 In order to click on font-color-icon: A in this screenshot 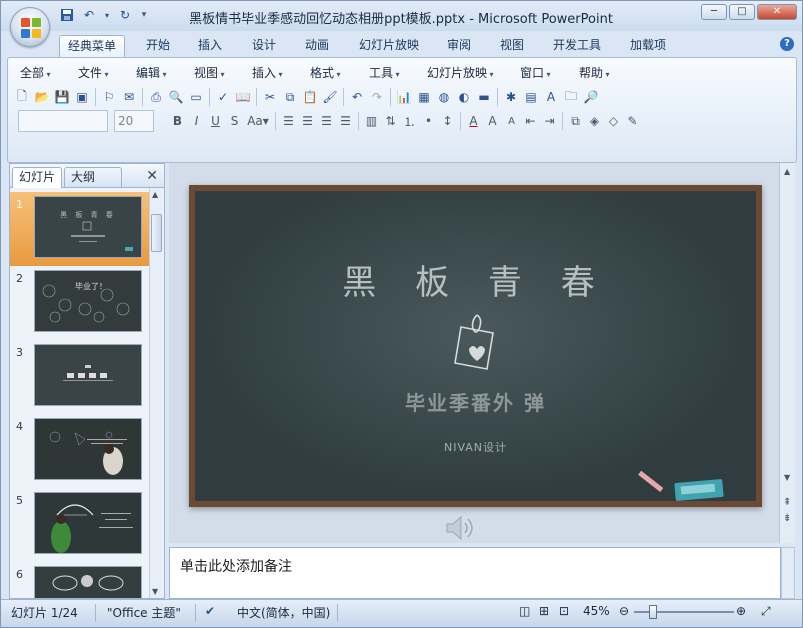, I will do `click(473, 121)`.